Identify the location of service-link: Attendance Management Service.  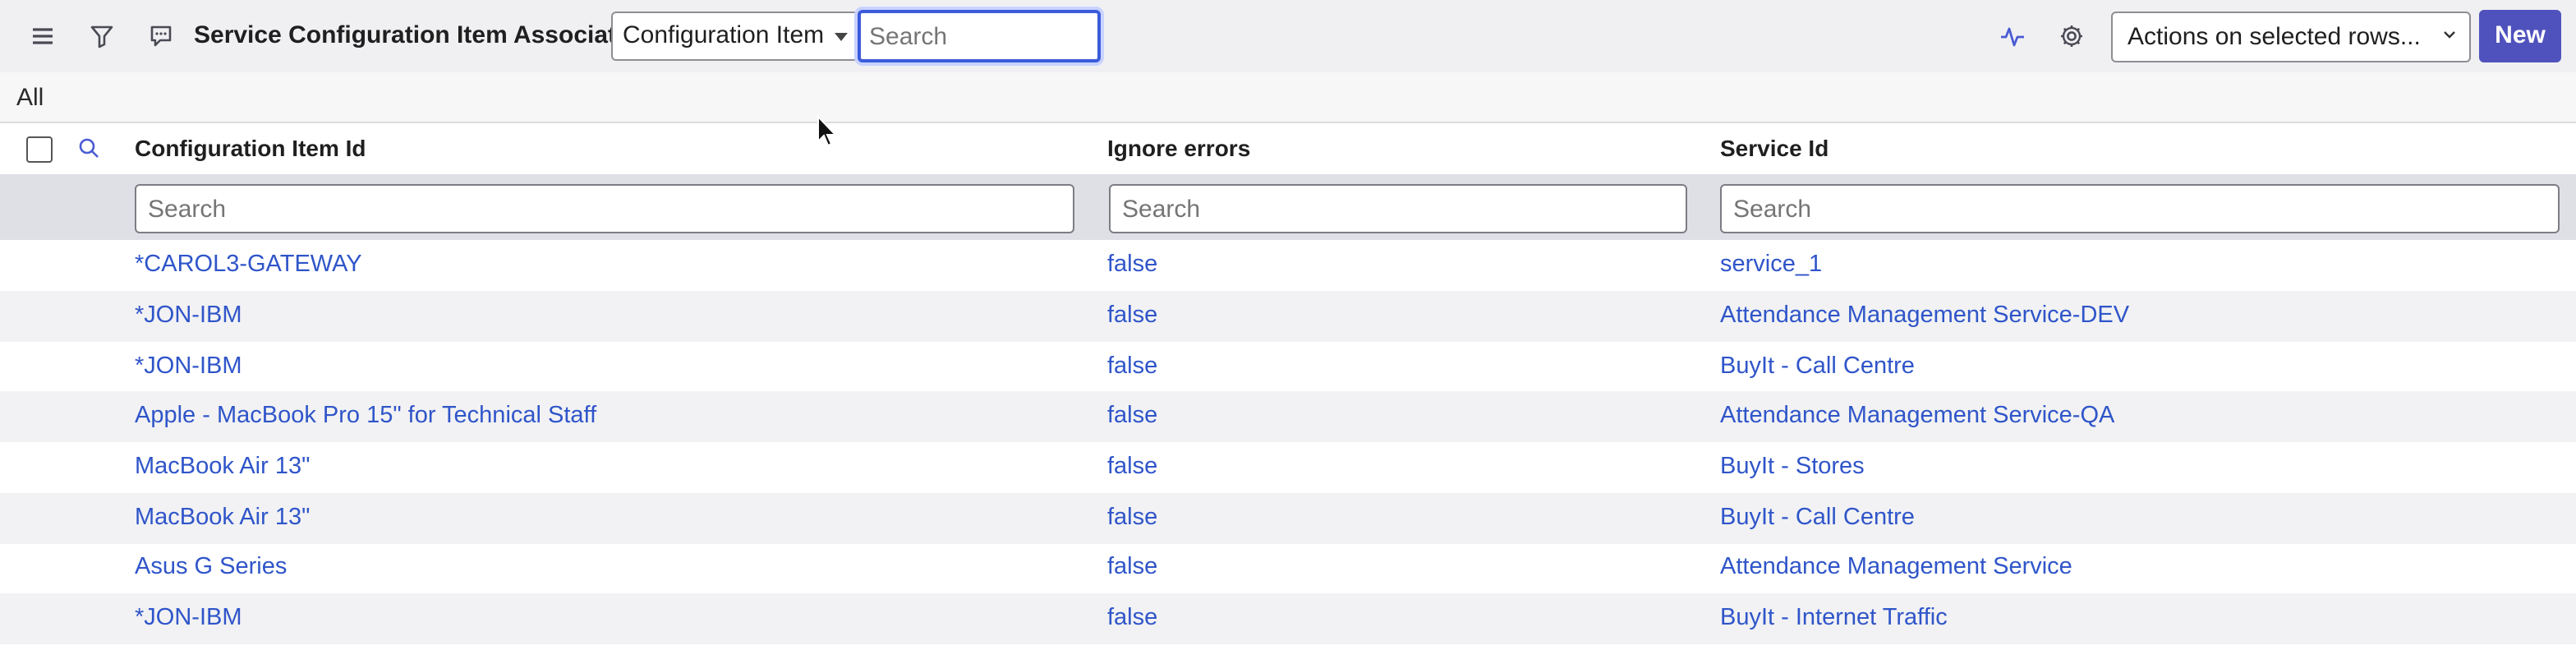
(1896, 567).